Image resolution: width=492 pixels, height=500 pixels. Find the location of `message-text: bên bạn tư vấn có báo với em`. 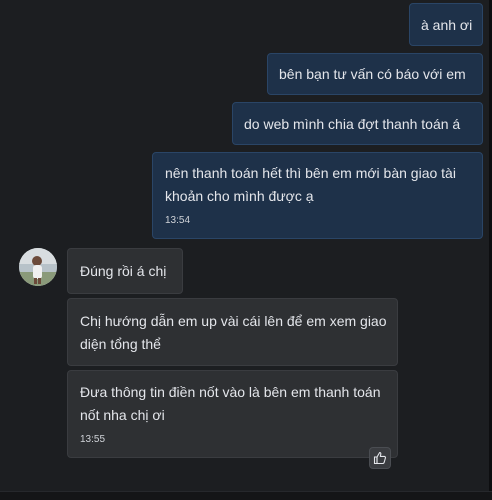

message-text: bên bạn tư vấn có báo với em is located at coordinates (372, 74).